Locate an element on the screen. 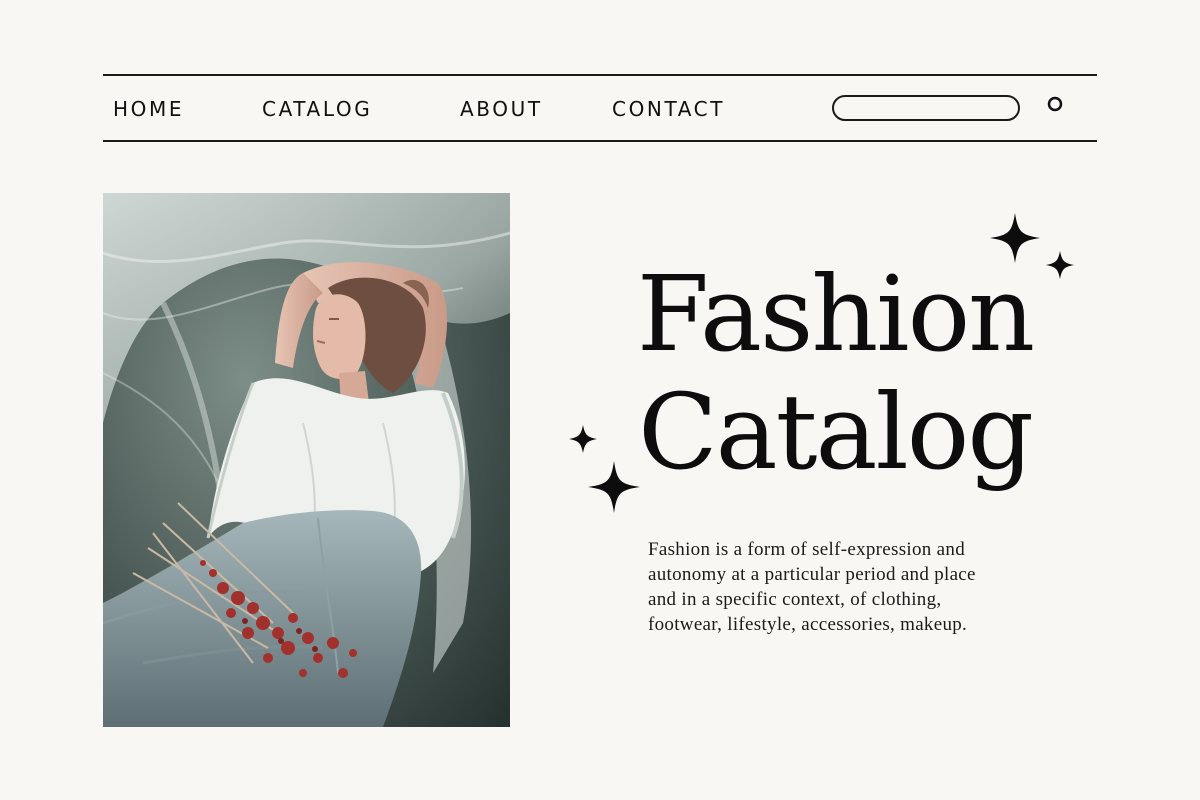  hero-title: Fashion Catalog is located at coordinates (835, 373).